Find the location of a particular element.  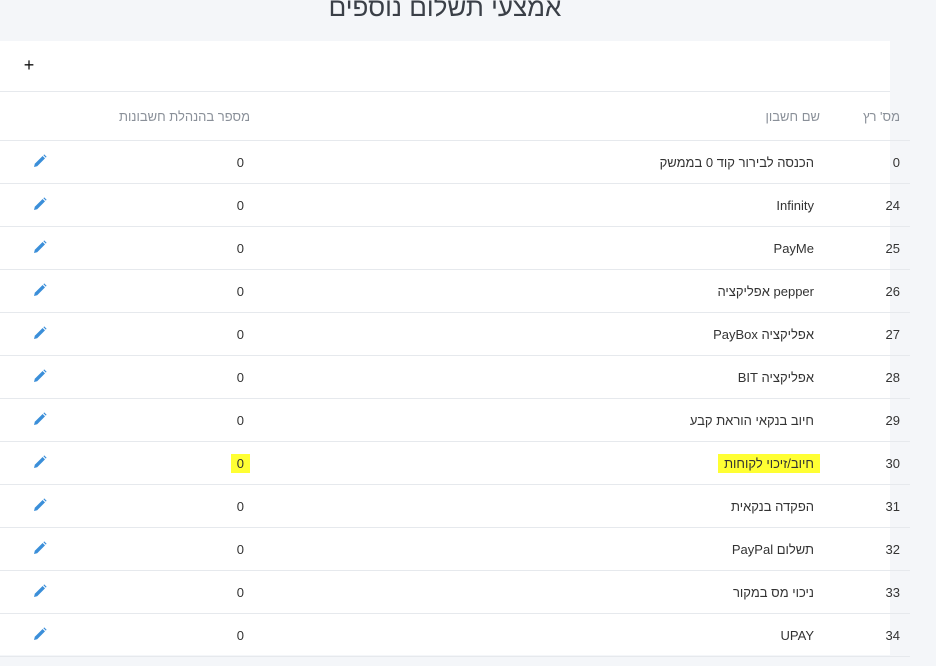

table-row: 25 PayMe 0 is located at coordinates (455, 248).